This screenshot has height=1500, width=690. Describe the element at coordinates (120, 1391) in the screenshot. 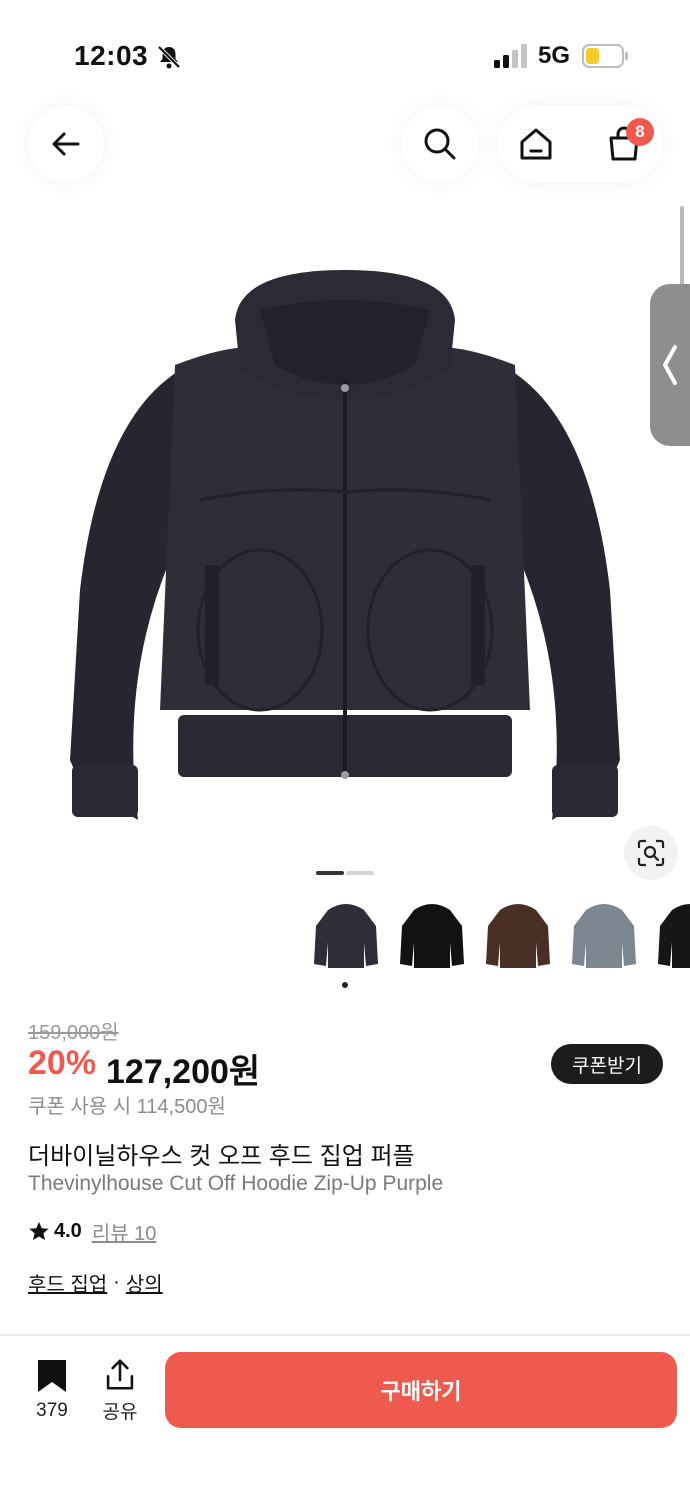

I see `share-button: 공유` at that location.